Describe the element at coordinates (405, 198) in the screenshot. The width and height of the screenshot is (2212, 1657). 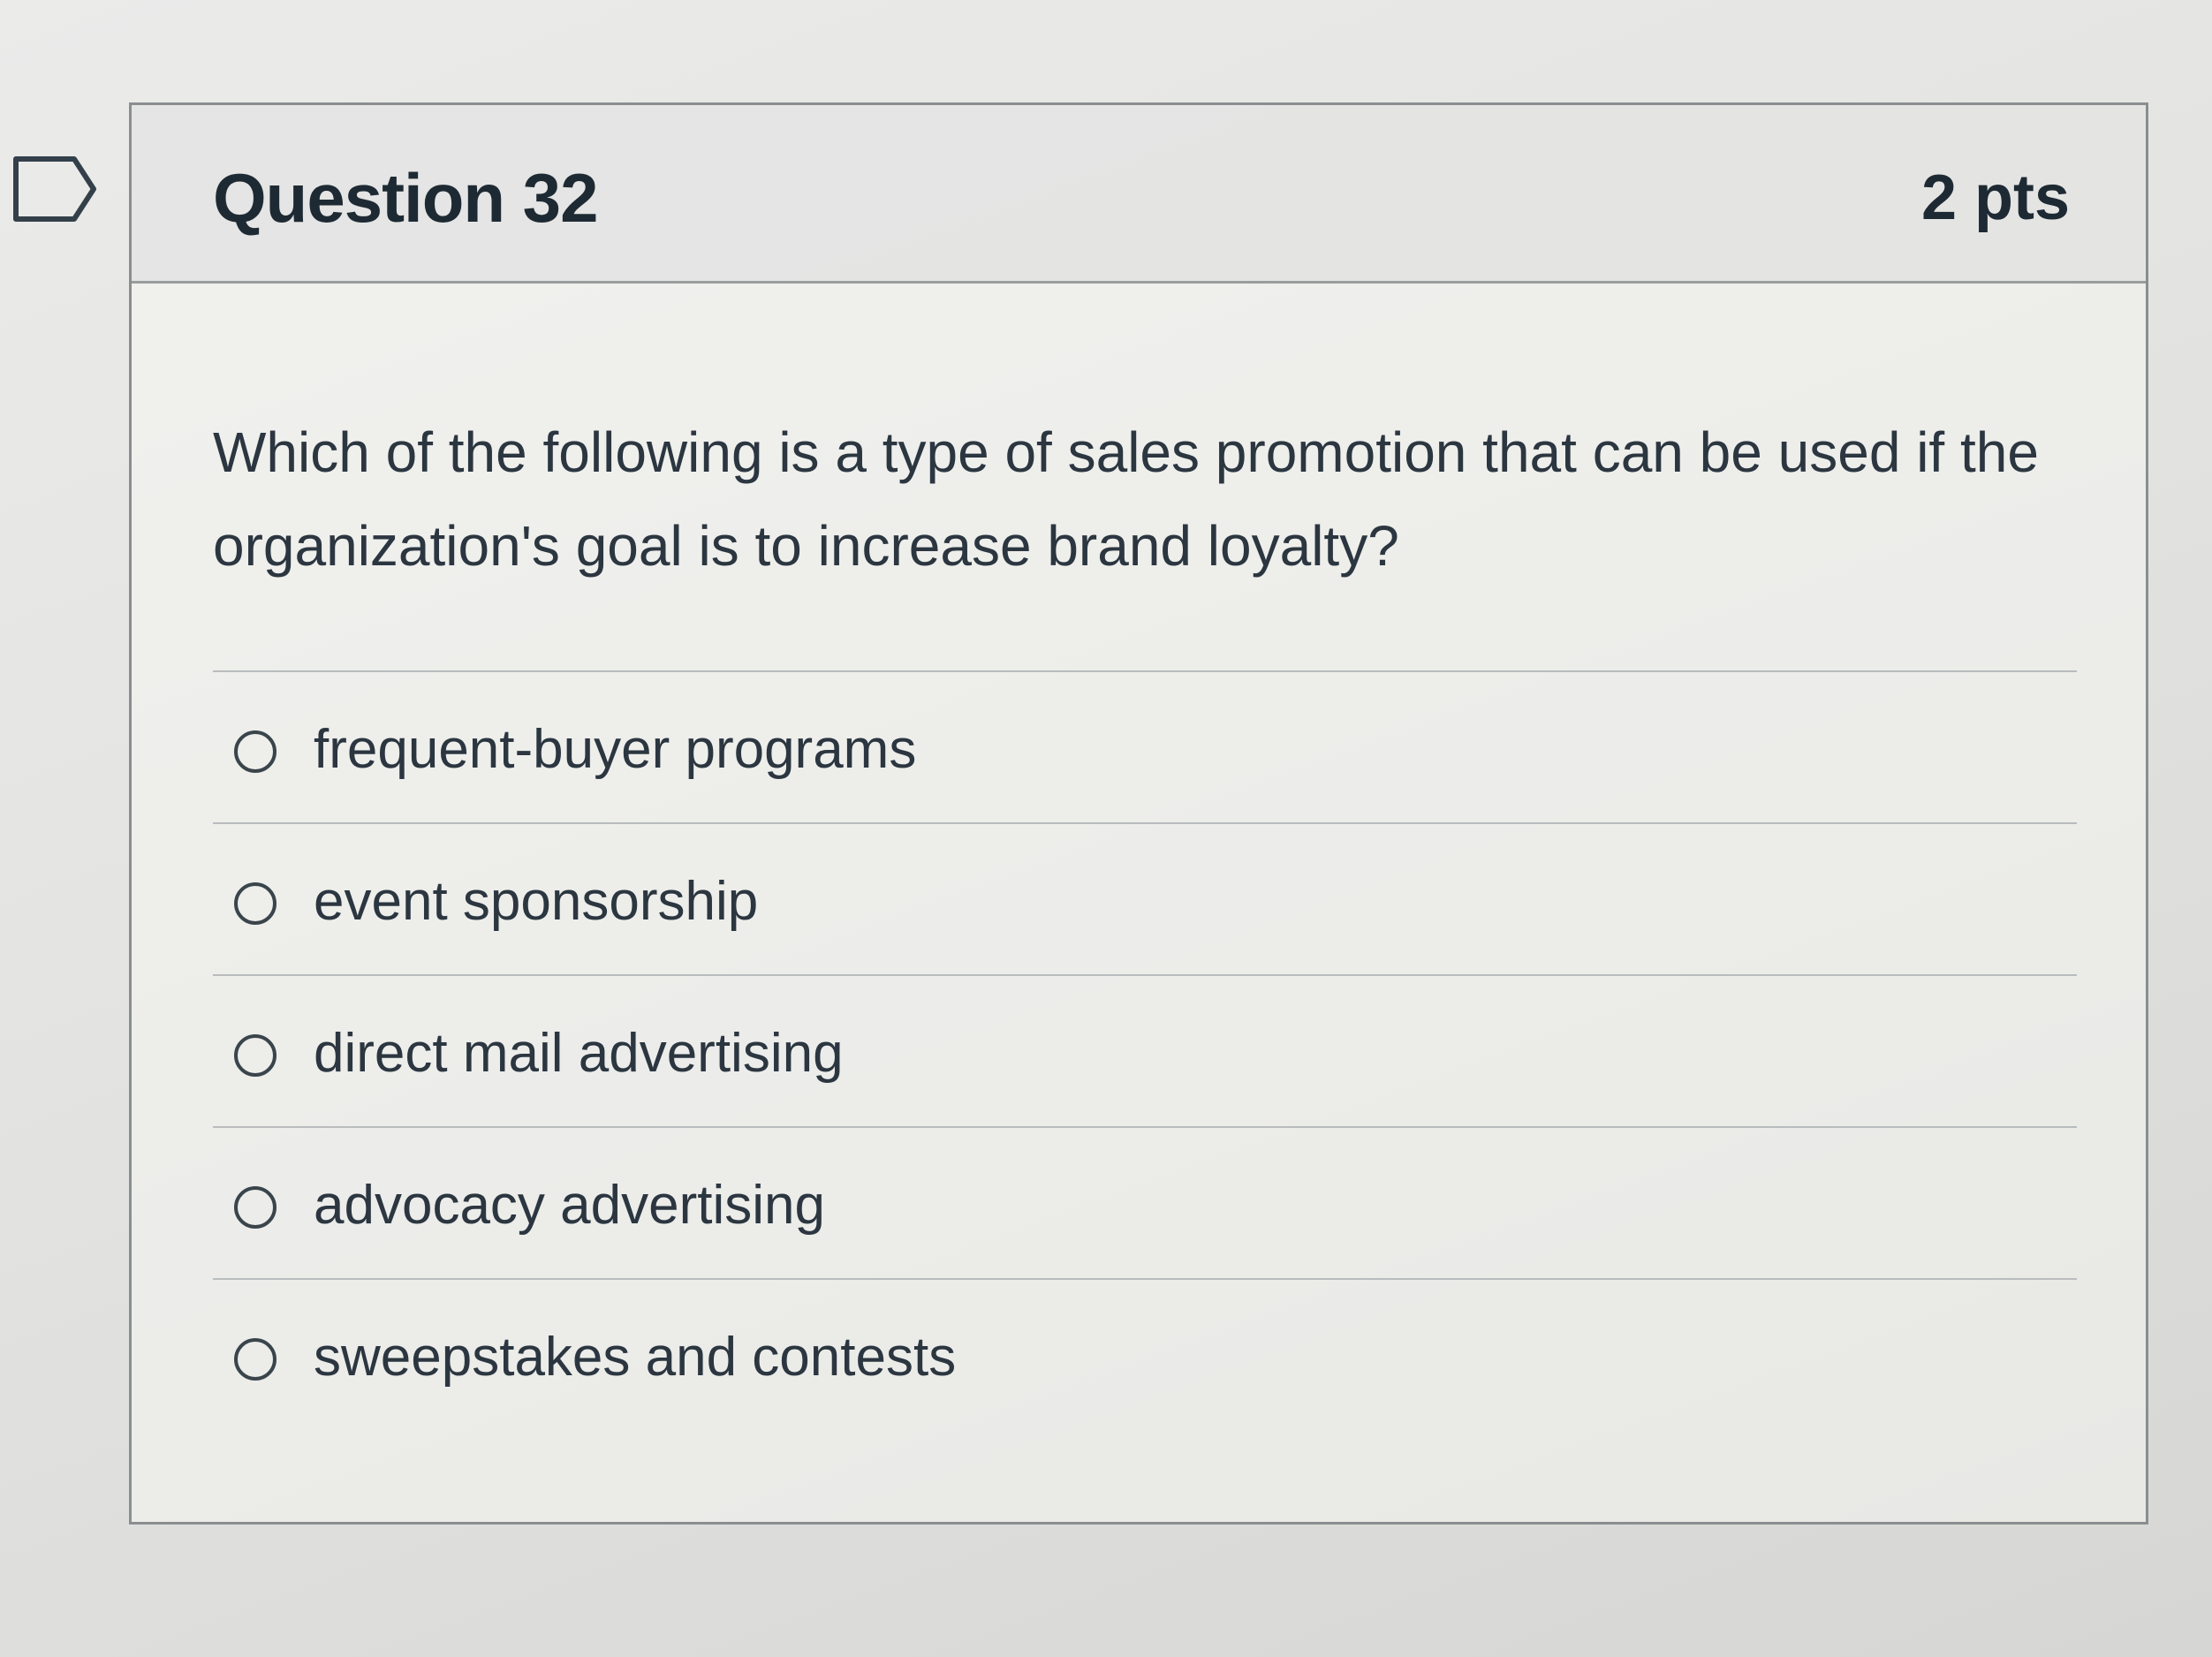
I see `question-title: Question 32` at that location.